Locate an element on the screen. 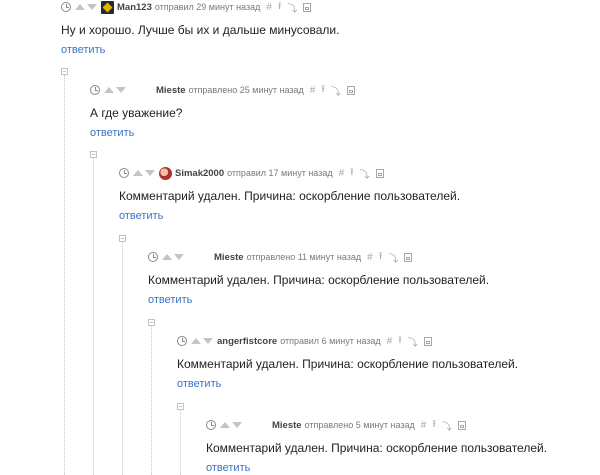  comment-author: Man123 is located at coordinates (134, 7).